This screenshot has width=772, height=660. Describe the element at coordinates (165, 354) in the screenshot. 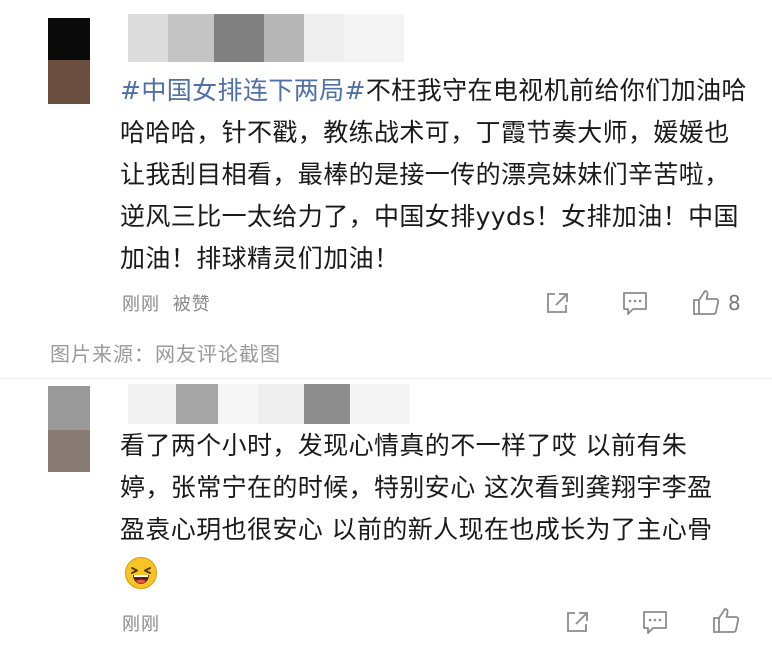

I see `image-source-caption: 图片来源：网友评论截图` at that location.